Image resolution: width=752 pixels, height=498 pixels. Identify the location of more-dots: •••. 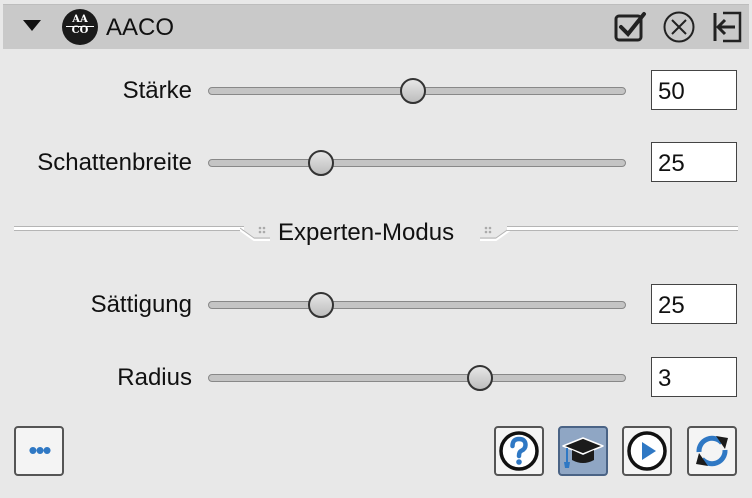
(39, 450).